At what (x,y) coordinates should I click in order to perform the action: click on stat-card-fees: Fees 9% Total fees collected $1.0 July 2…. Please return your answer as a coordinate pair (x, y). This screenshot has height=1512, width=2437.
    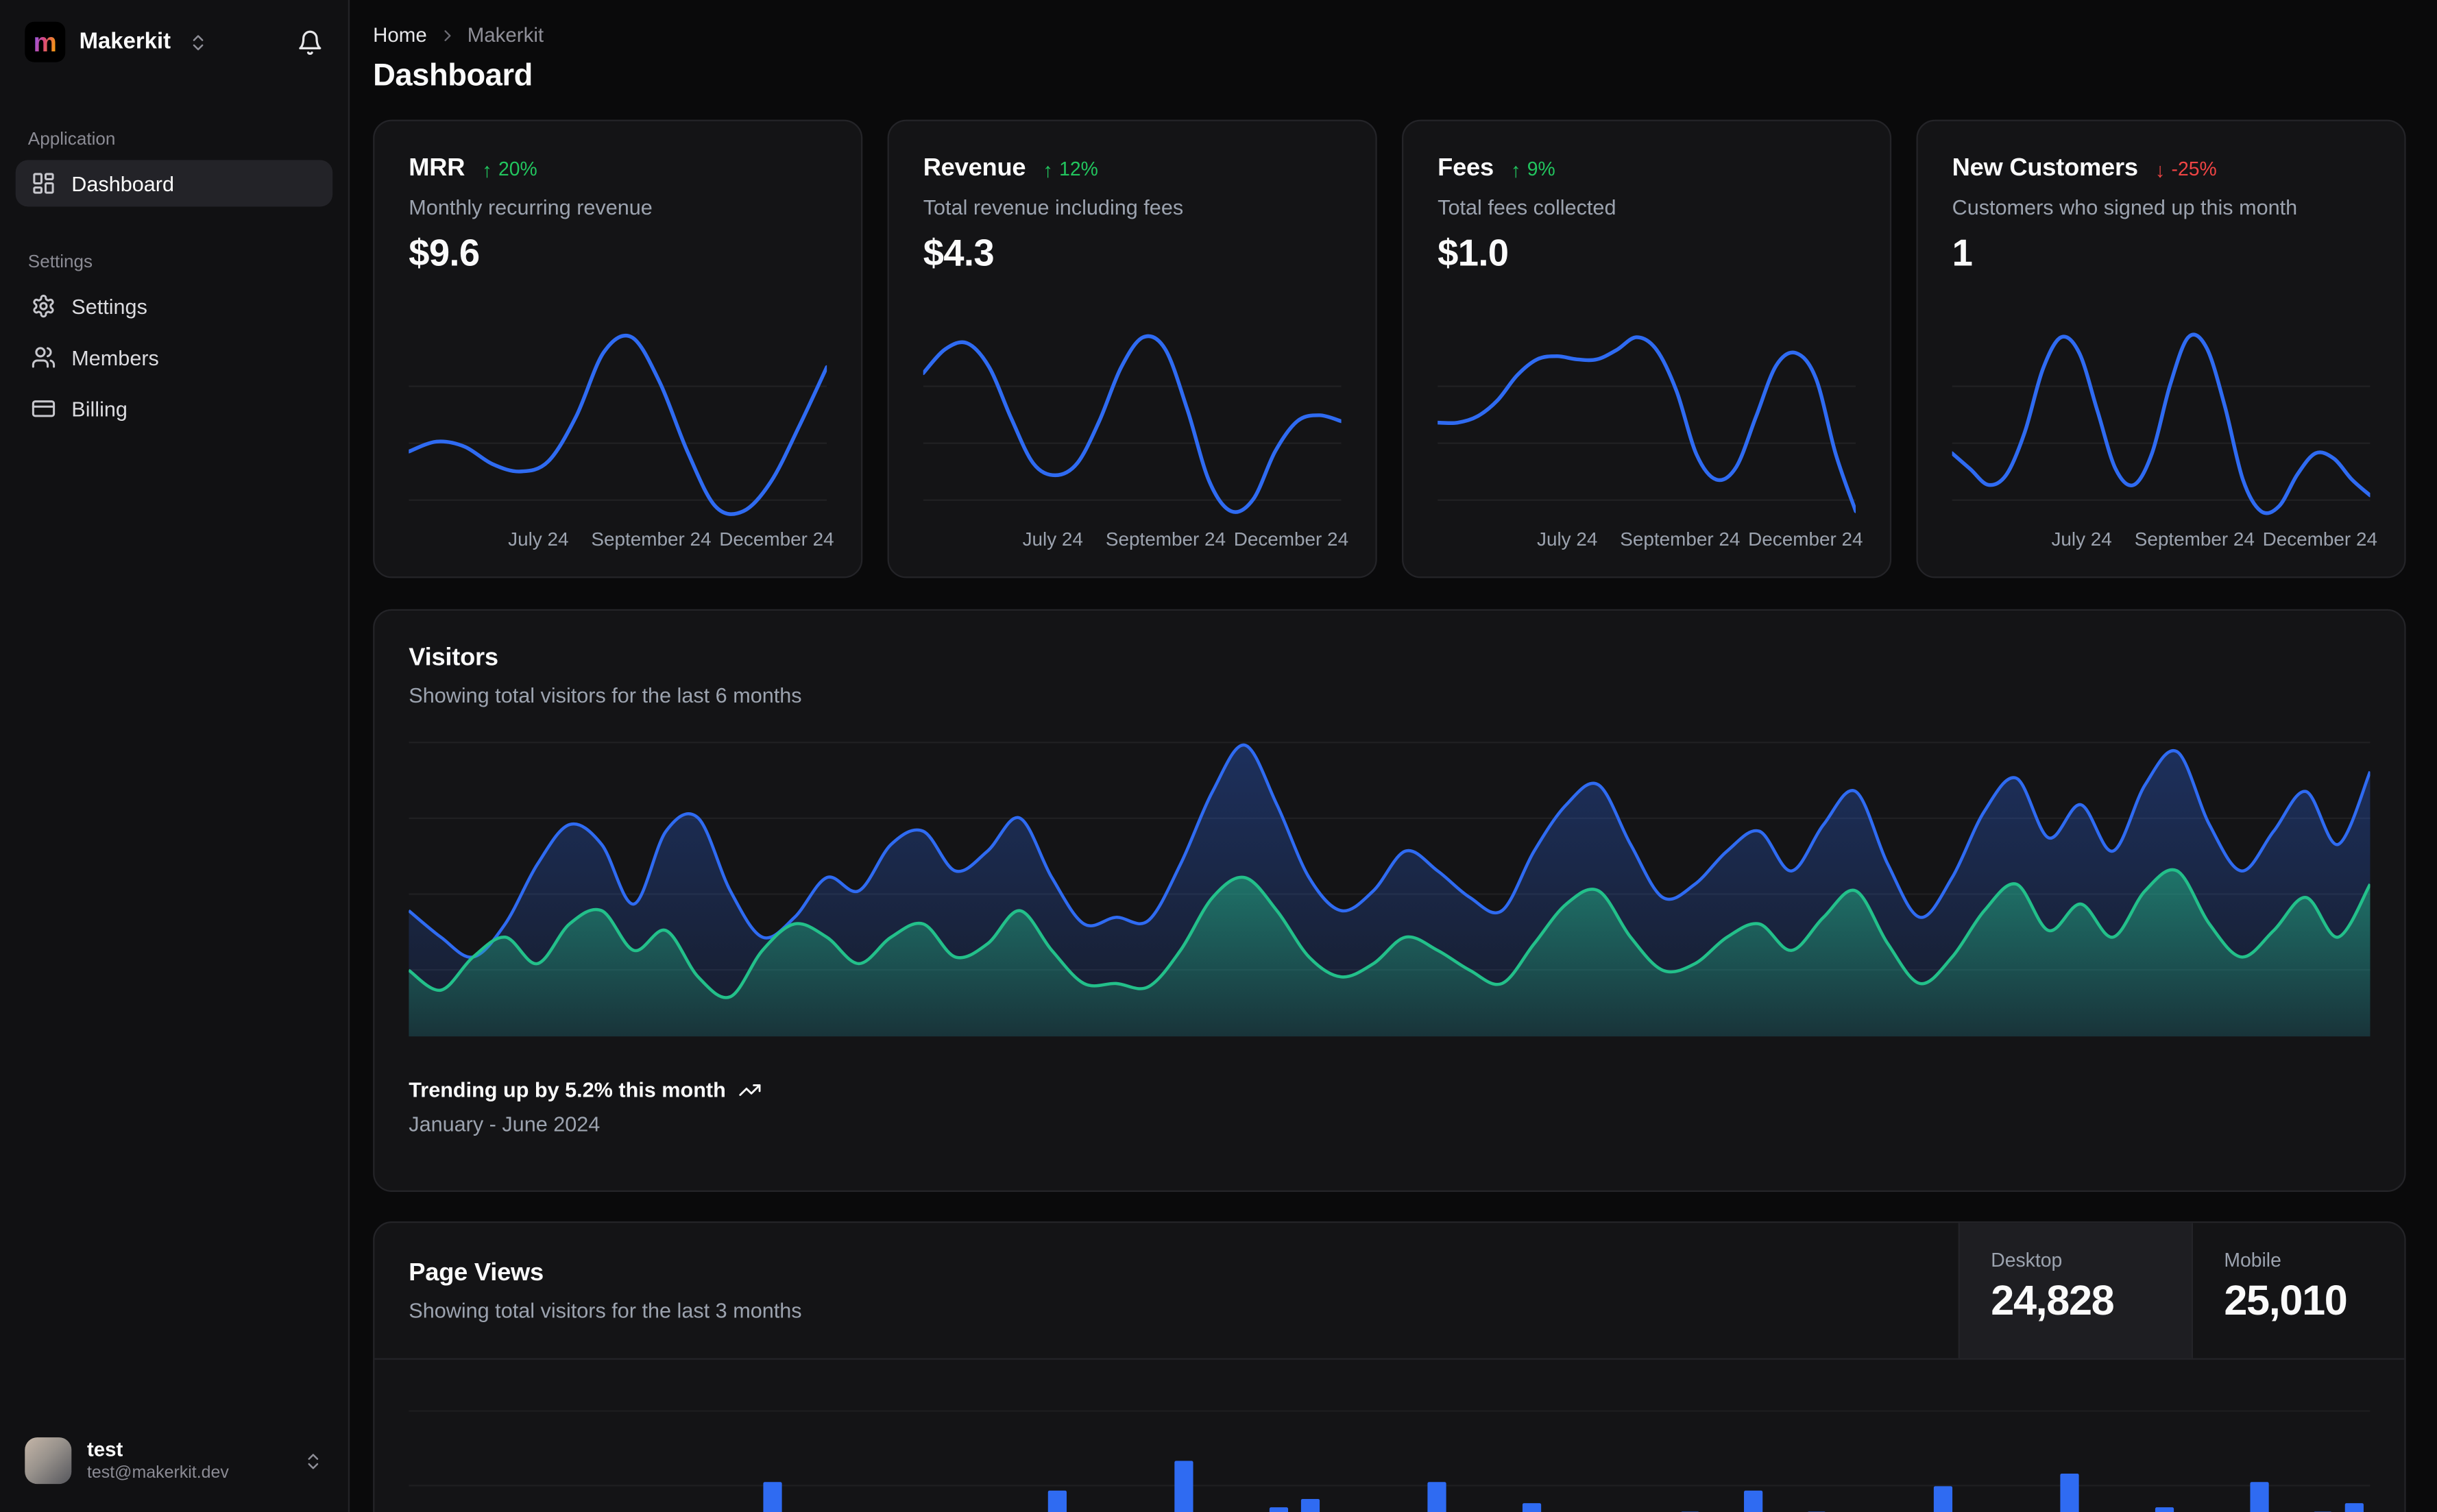
    Looking at the image, I should click on (1647, 349).